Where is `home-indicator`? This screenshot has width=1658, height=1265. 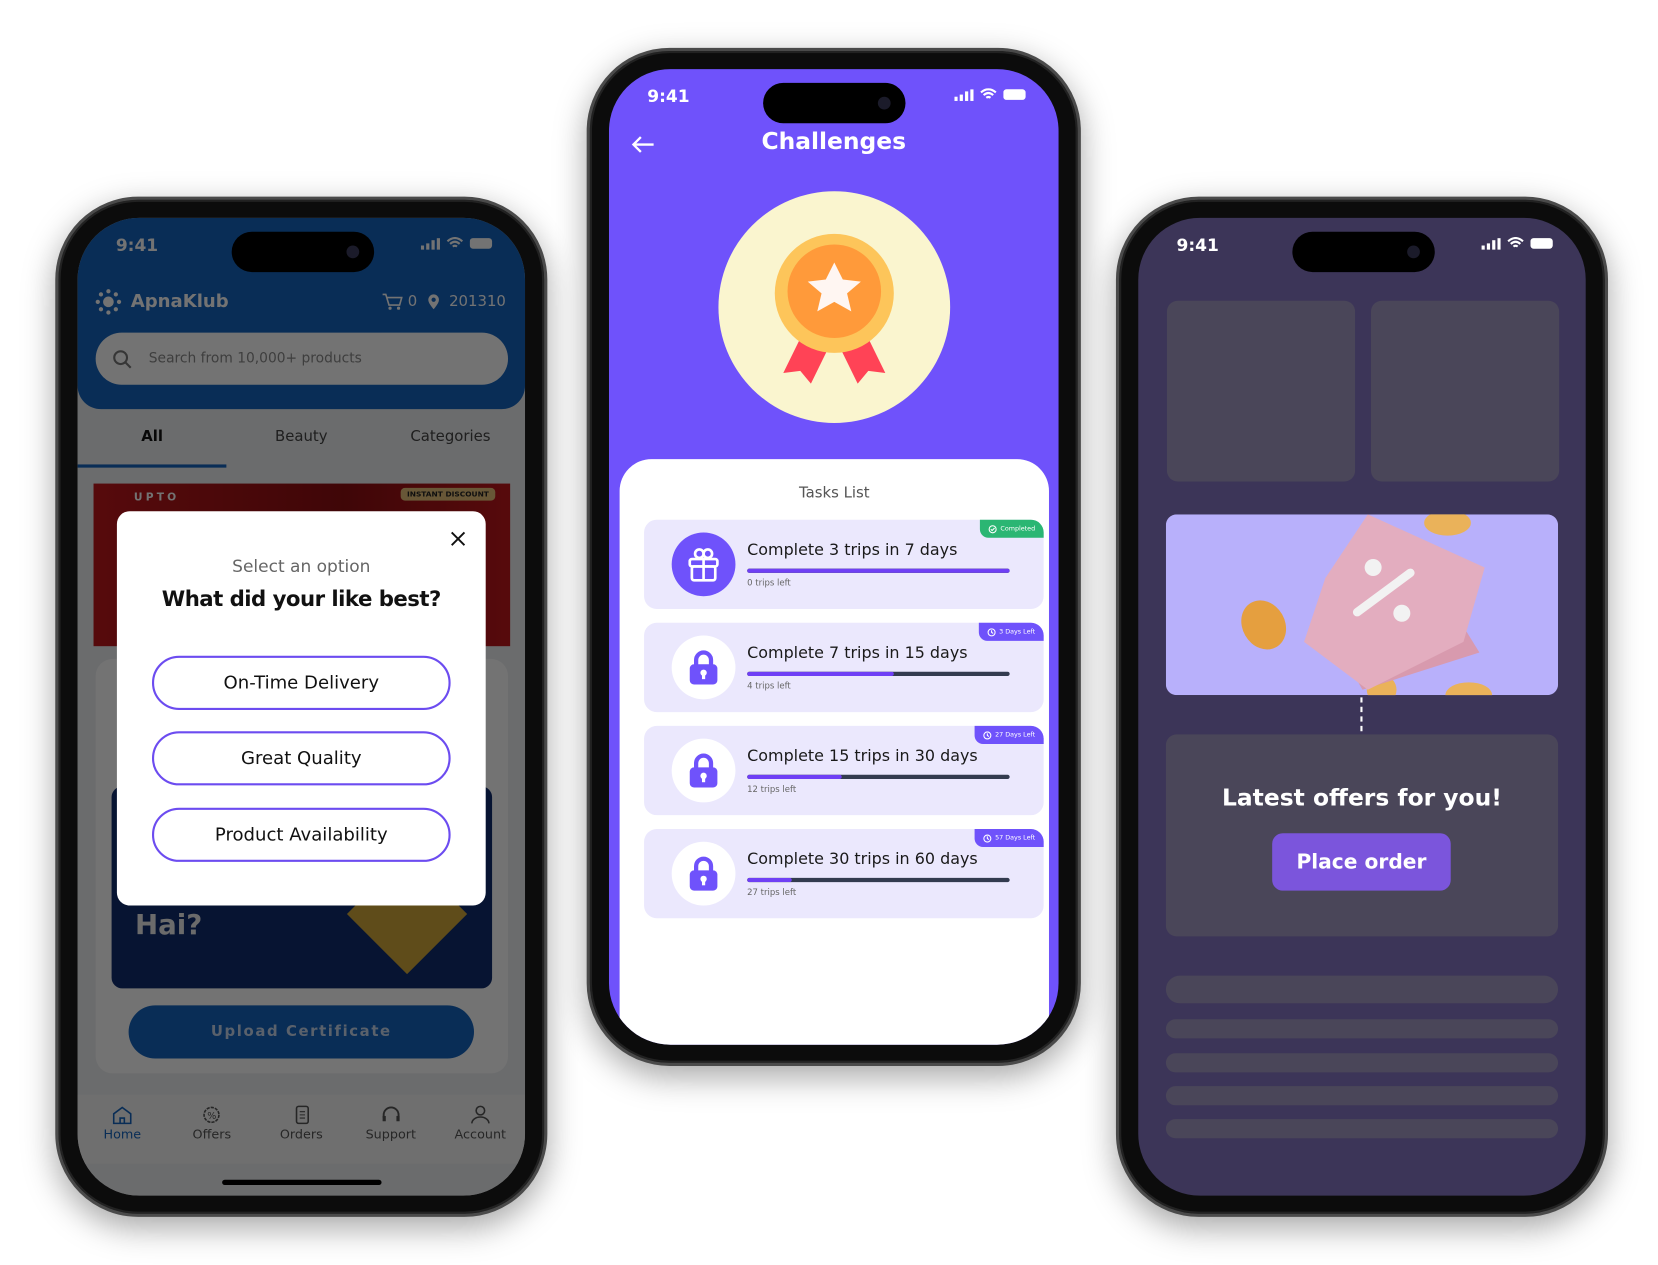 home-indicator is located at coordinates (302, 1182).